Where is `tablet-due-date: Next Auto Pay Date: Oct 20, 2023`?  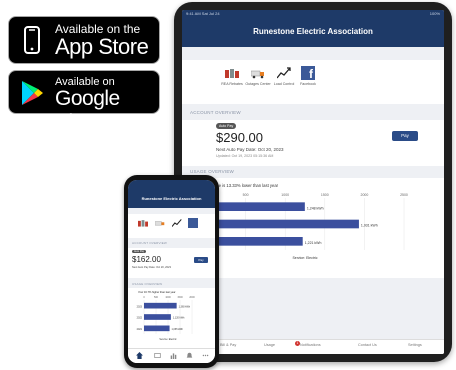
tablet-due-date: Next Auto Pay Date: Oct 20, 2023 is located at coordinates (250, 149).